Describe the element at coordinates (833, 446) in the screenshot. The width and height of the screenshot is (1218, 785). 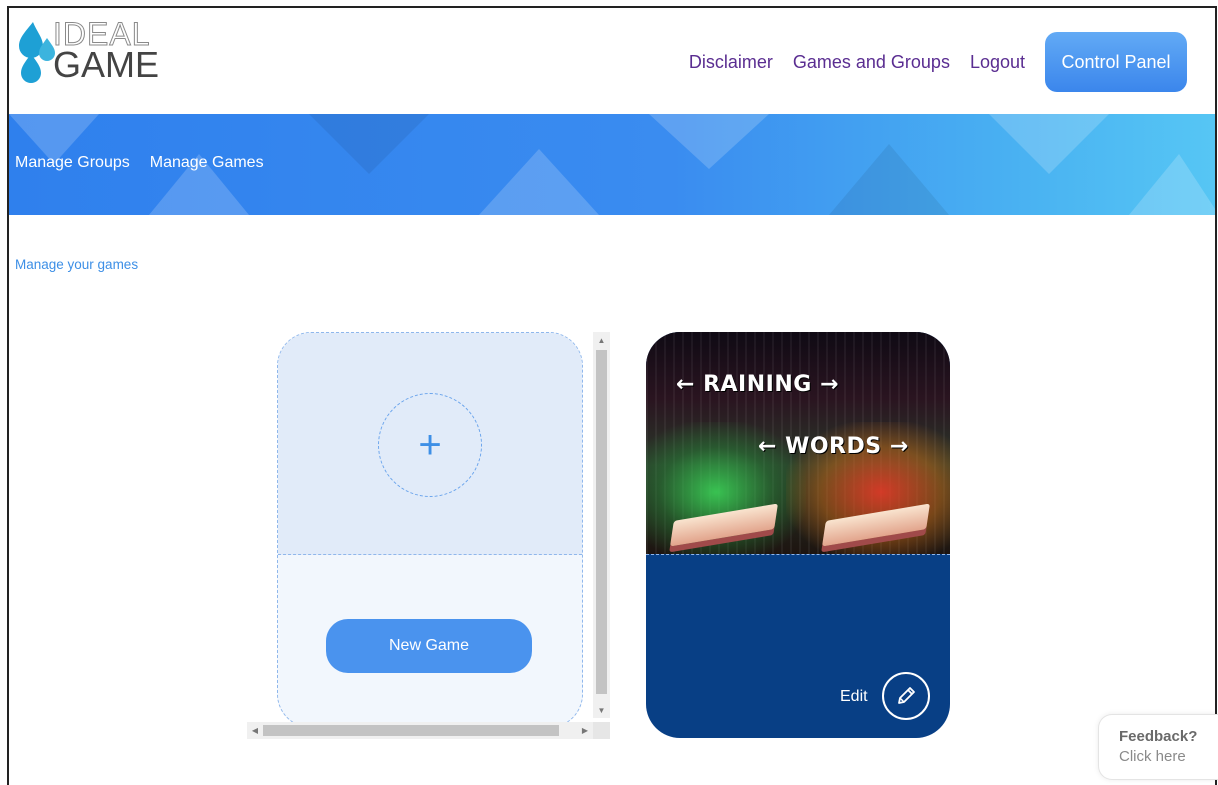
I see `game-title-line2: ← WORDS →` at that location.